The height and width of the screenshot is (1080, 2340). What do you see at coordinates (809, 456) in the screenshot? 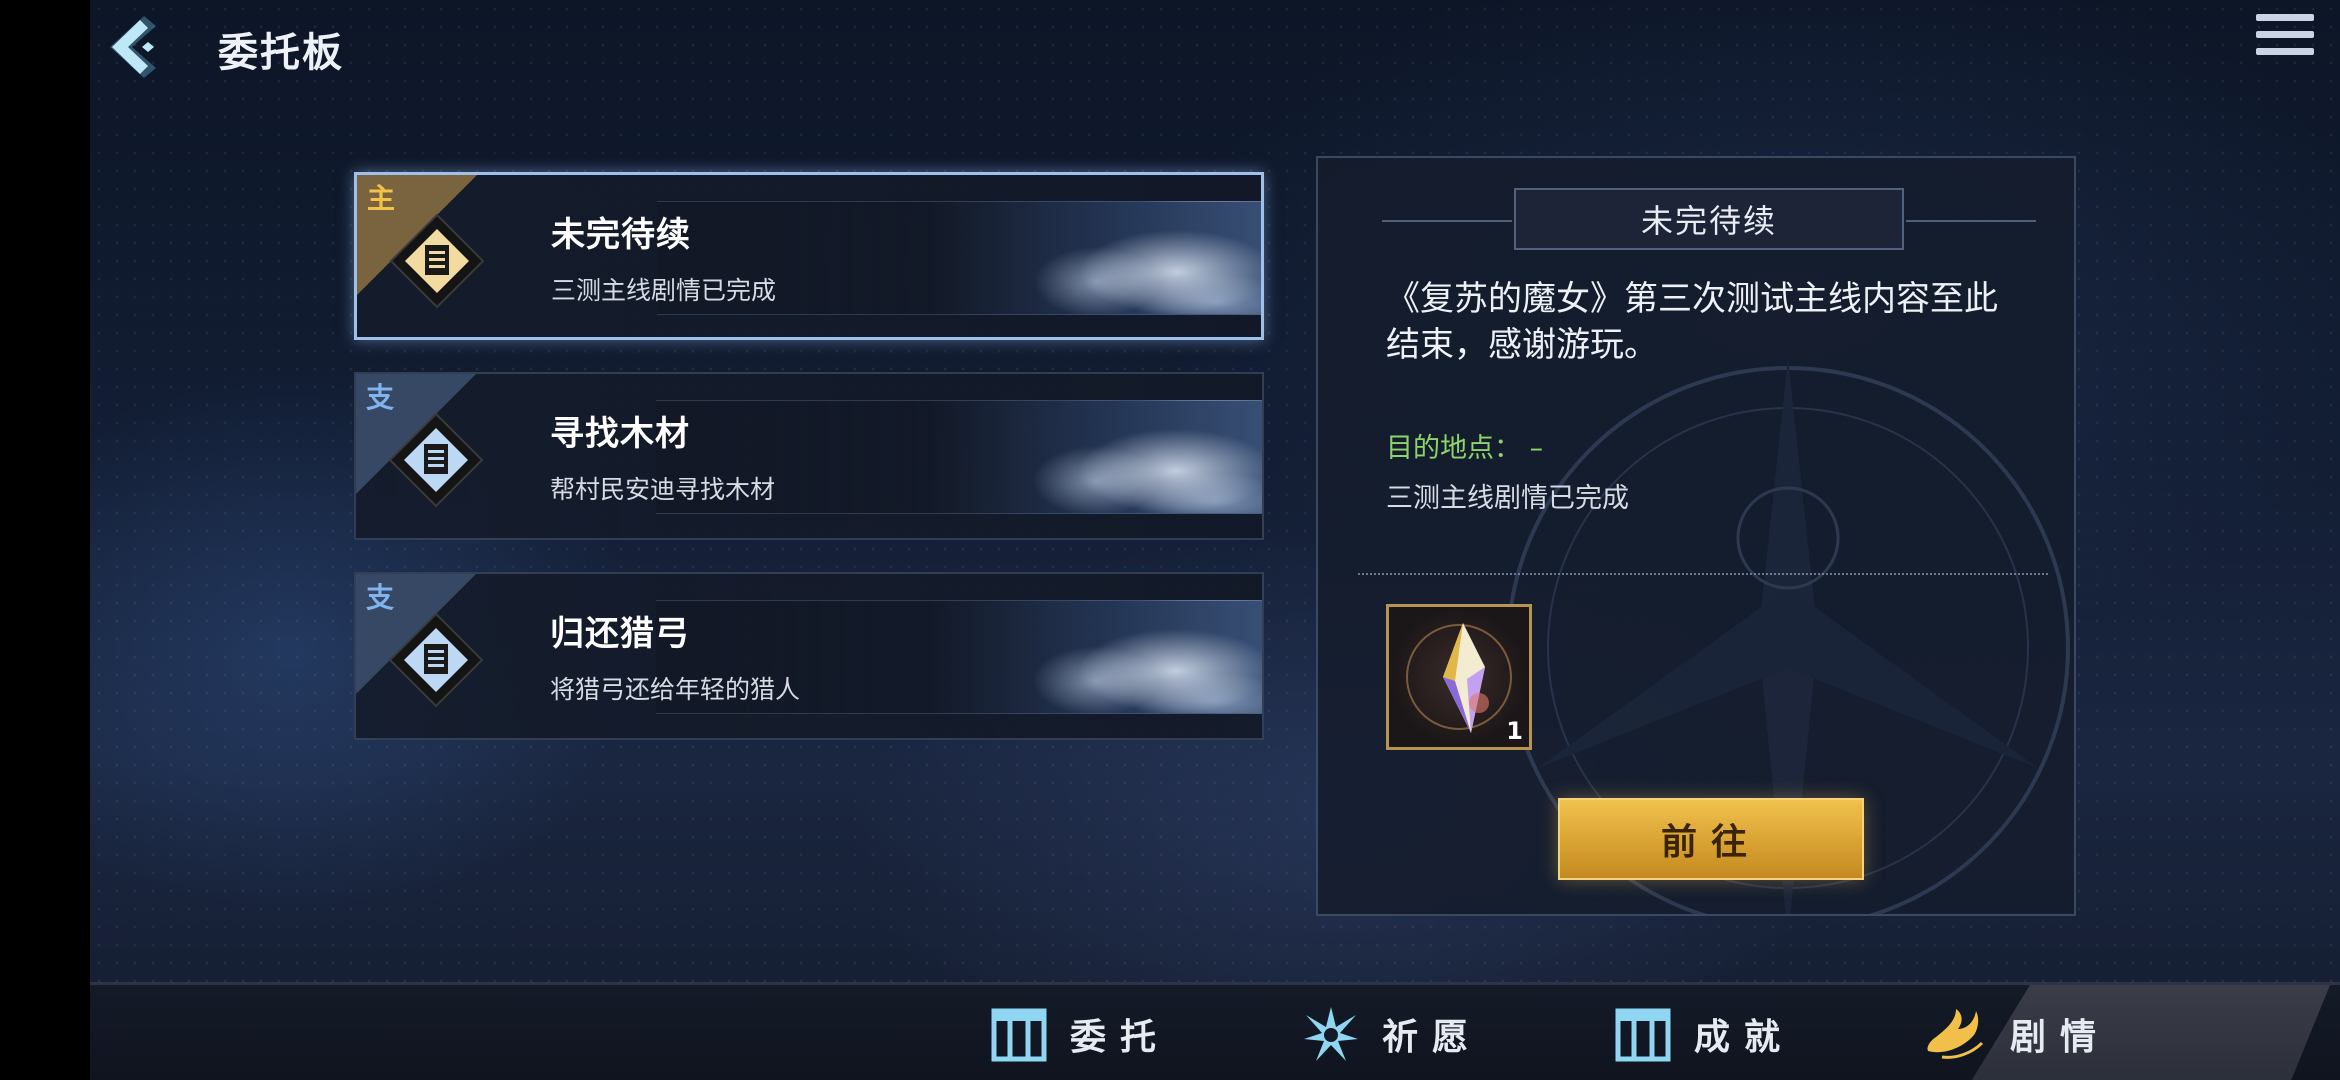
I see `quest-card-side-1: 支 寻找木材 帮村民安迪寻找木材` at bounding box center [809, 456].